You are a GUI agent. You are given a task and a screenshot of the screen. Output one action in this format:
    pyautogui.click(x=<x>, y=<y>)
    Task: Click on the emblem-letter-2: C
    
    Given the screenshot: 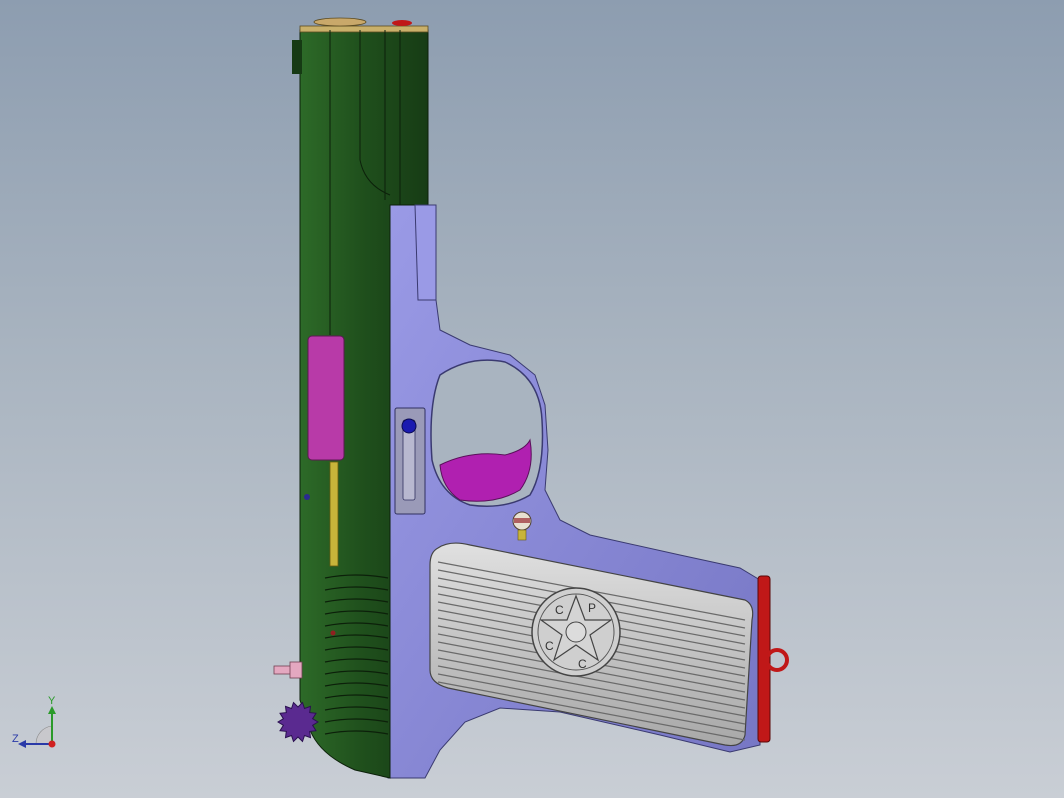 What is the action you would take?
    pyautogui.click(x=559, y=610)
    